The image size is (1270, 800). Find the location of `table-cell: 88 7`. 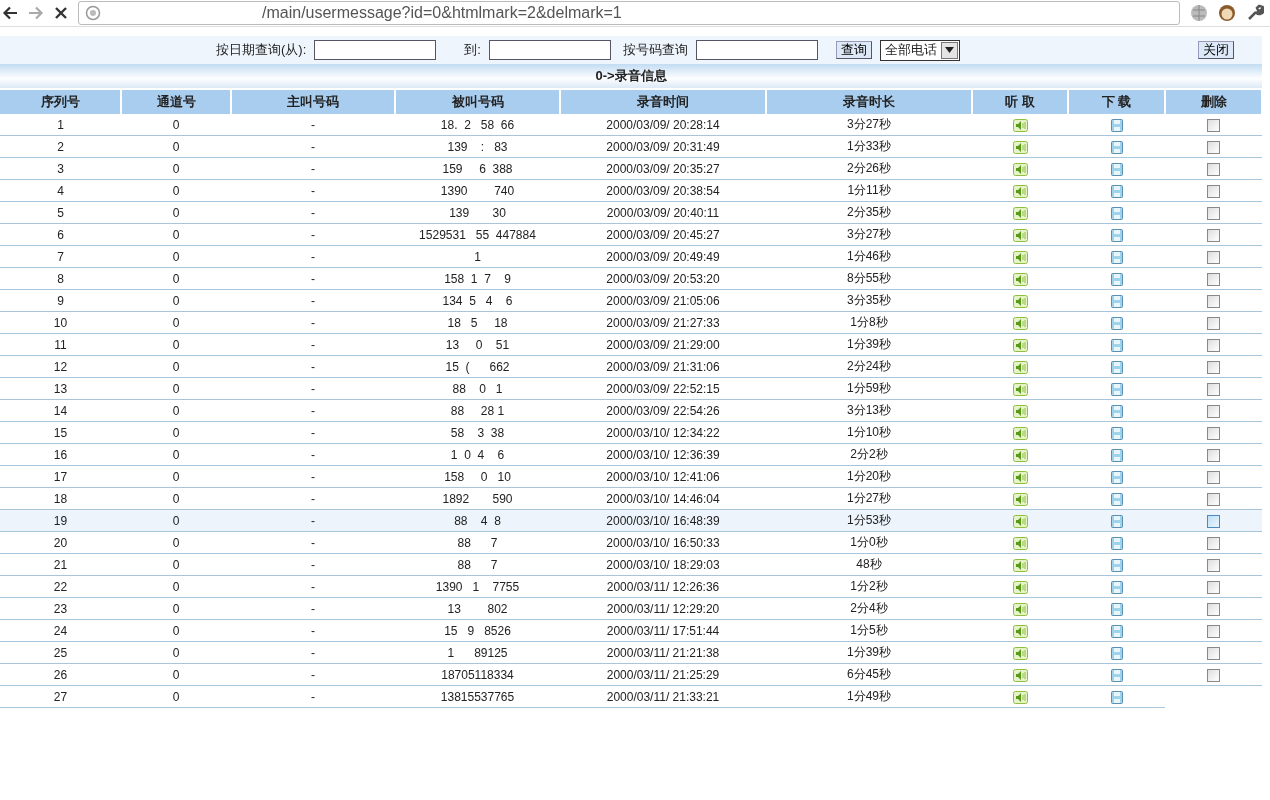

table-cell: 88 7 is located at coordinates (477, 542).